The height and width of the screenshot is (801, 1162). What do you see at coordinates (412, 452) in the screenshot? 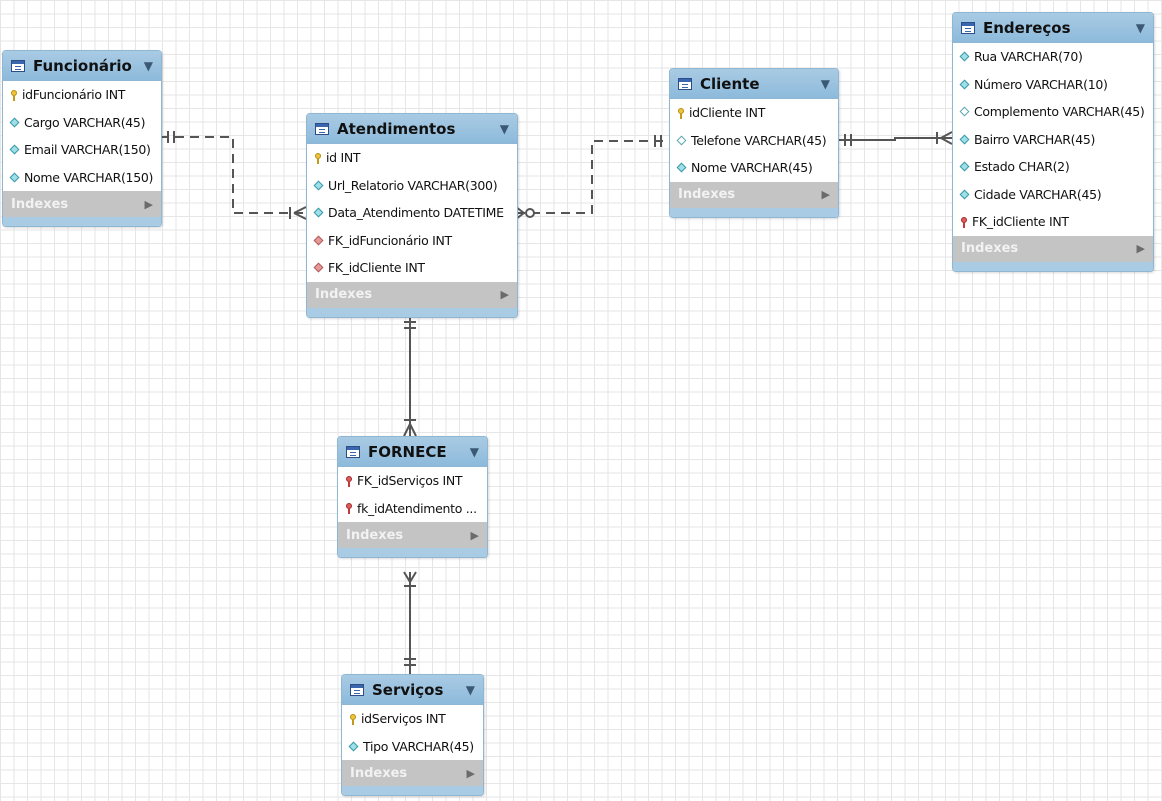
I see `table-header: FORNECE ▼` at bounding box center [412, 452].